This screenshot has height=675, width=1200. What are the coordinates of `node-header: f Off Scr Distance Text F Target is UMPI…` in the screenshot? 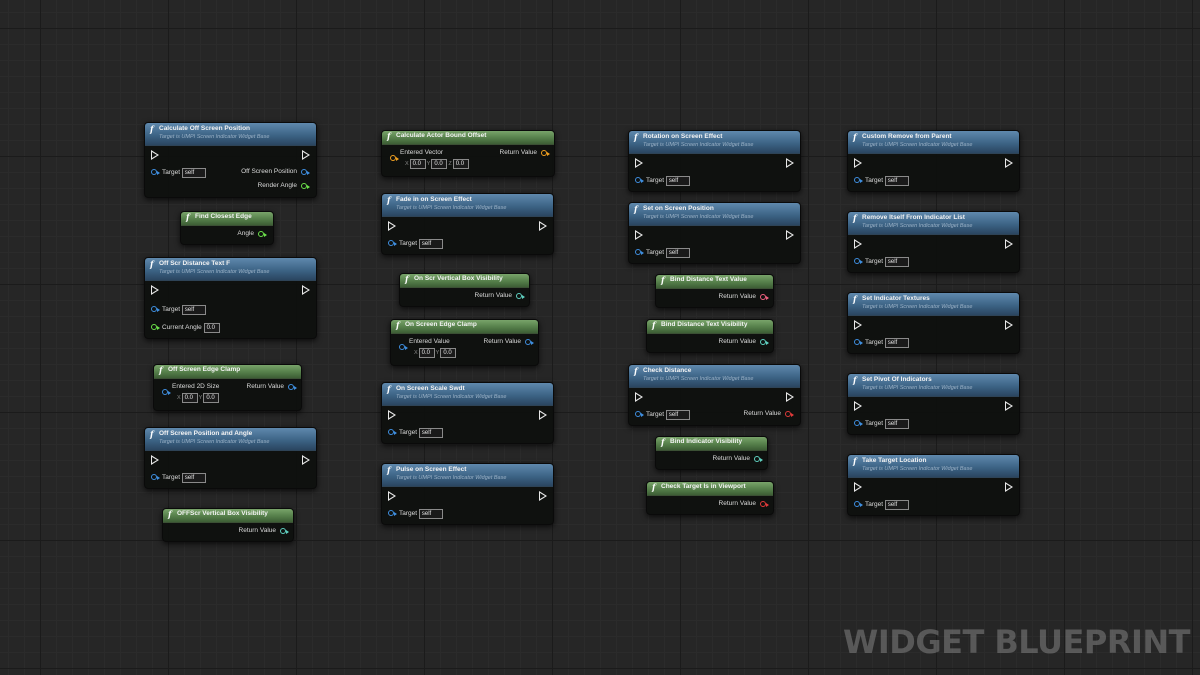 It's located at (230, 269).